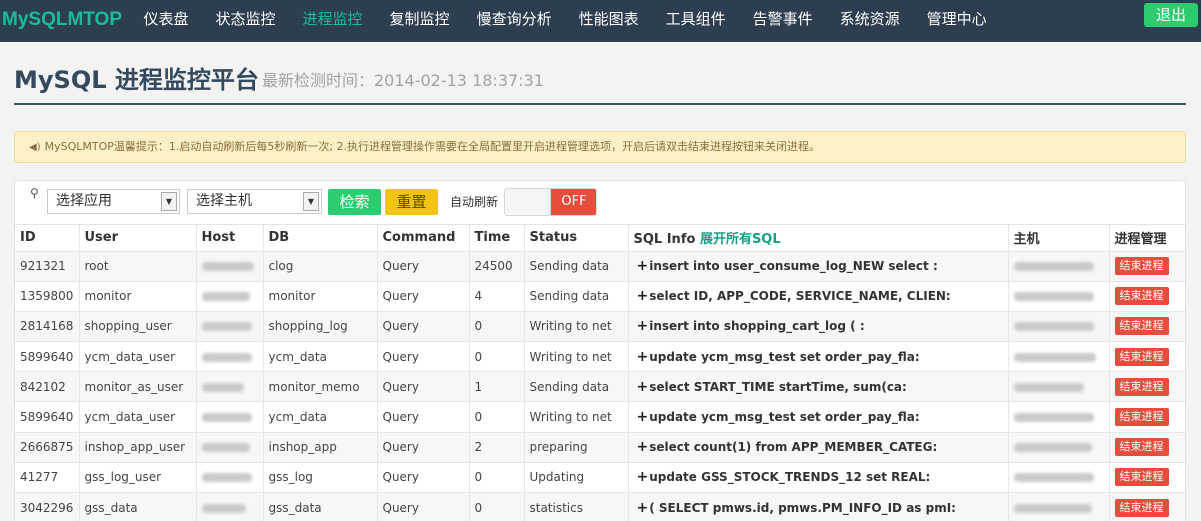  What do you see at coordinates (320, 417) in the screenshot?
I see `cell-db: ycm_data` at bounding box center [320, 417].